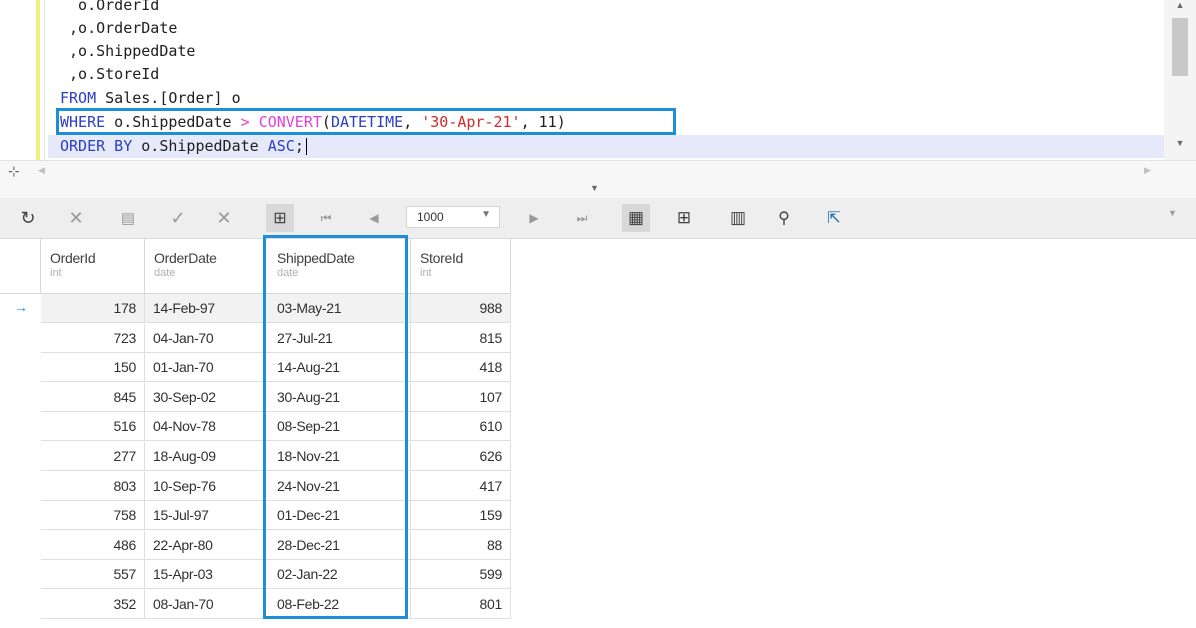 Image resolution: width=1196 pixels, height=628 pixels. What do you see at coordinates (461, 338) in the screenshot?
I see `table-cell-storeid: 815` at bounding box center [461, 338].